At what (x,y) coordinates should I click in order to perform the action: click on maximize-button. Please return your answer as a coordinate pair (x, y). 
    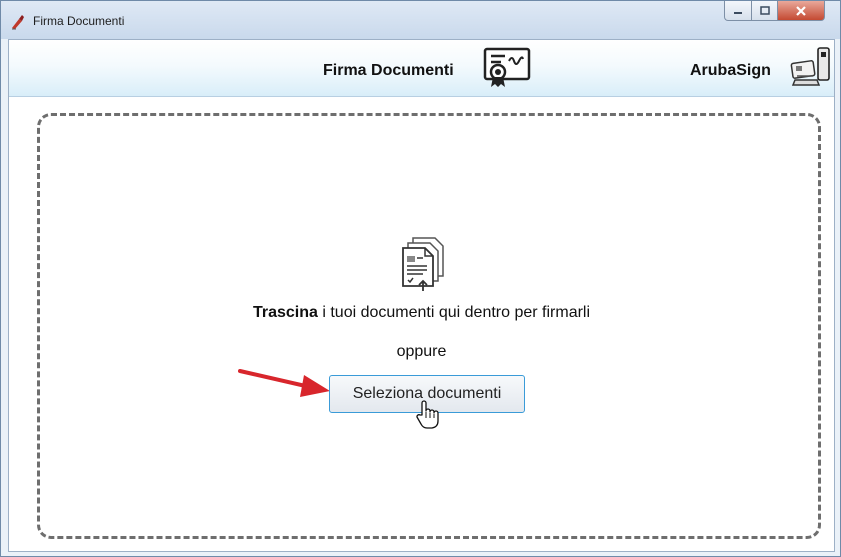
    Looking at the image, I should click on (764, 11).